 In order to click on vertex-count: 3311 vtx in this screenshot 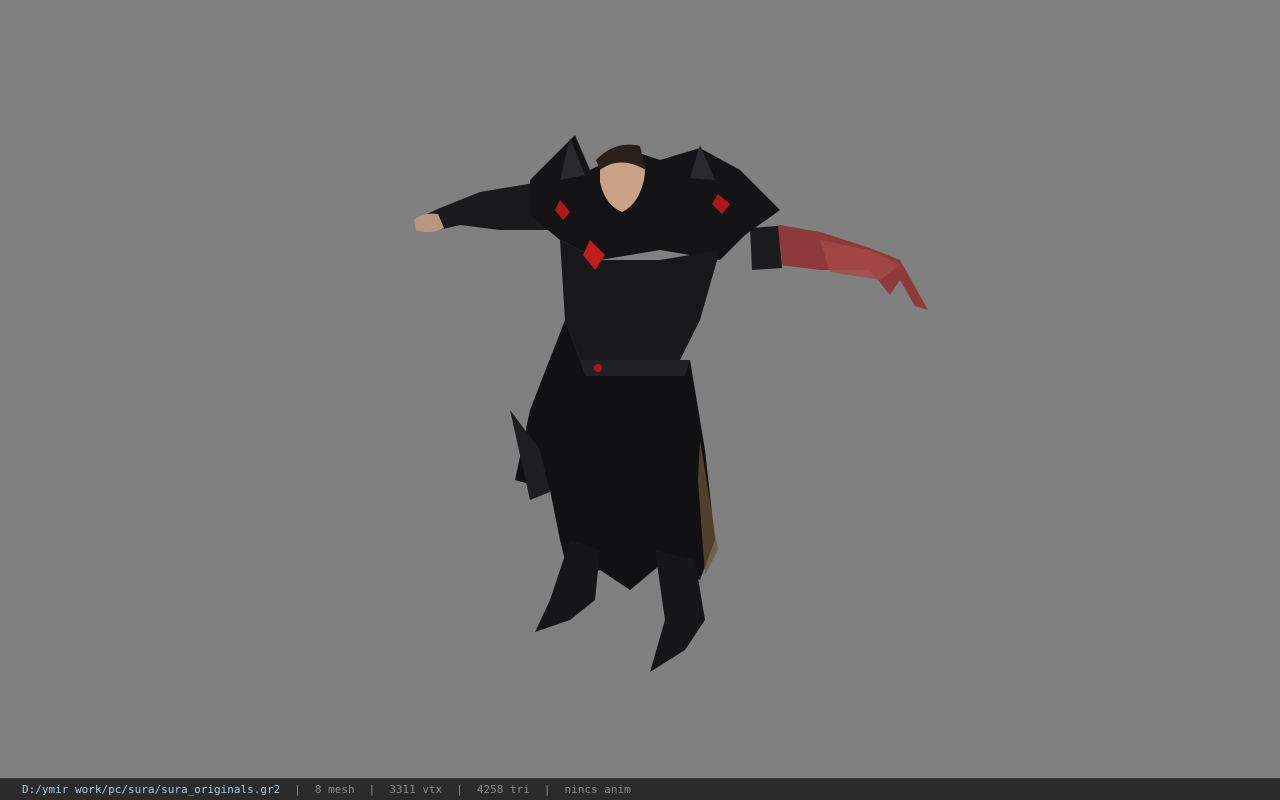, I will do `click(416, 789)`.